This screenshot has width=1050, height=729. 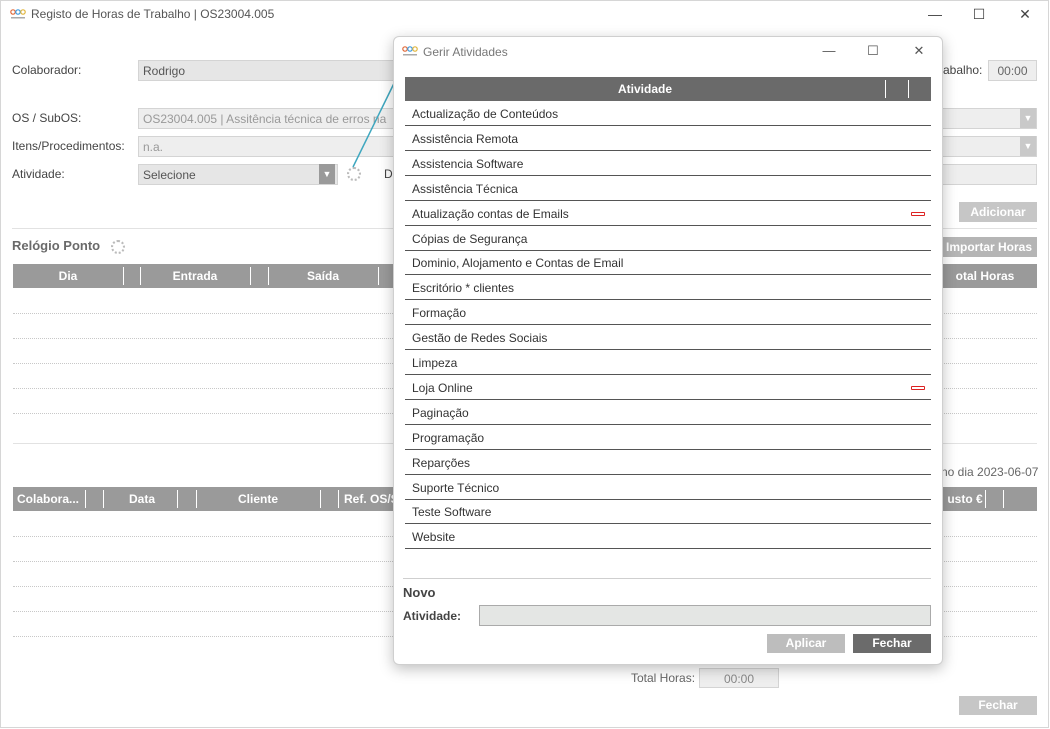 I want to click on dialog-close-button: ✕, so click(x=919, y=51).